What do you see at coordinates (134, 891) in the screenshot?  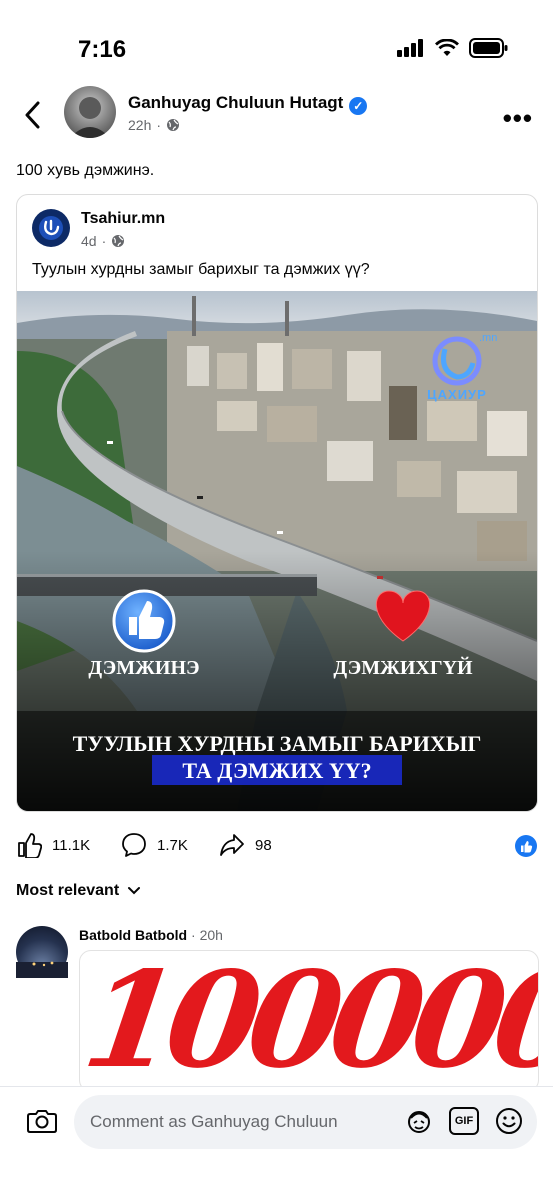 I see `chevron-down-icon` at bounding box center [134, 891].